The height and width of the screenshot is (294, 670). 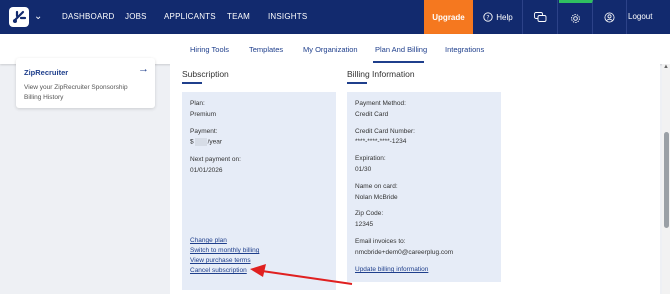 I want to click on help-button: ? Help, so click(x=498, y=17).